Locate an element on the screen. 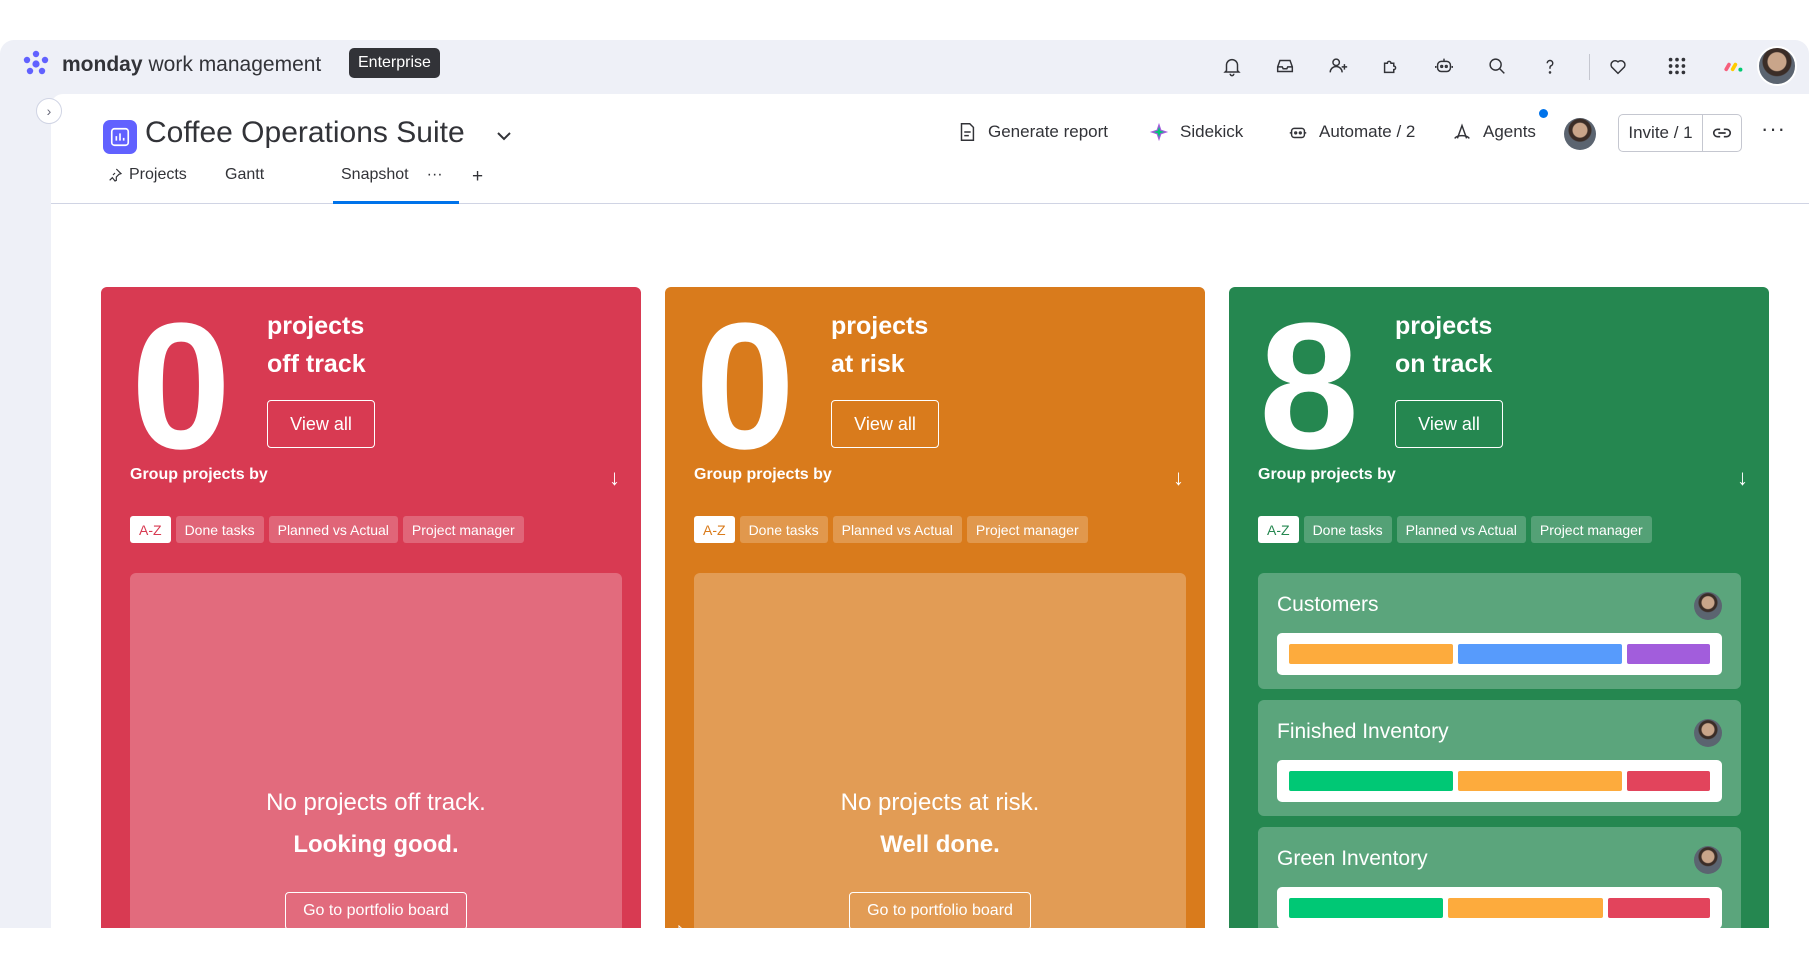  add-view-icon: + is located at coordinates (477, 177).